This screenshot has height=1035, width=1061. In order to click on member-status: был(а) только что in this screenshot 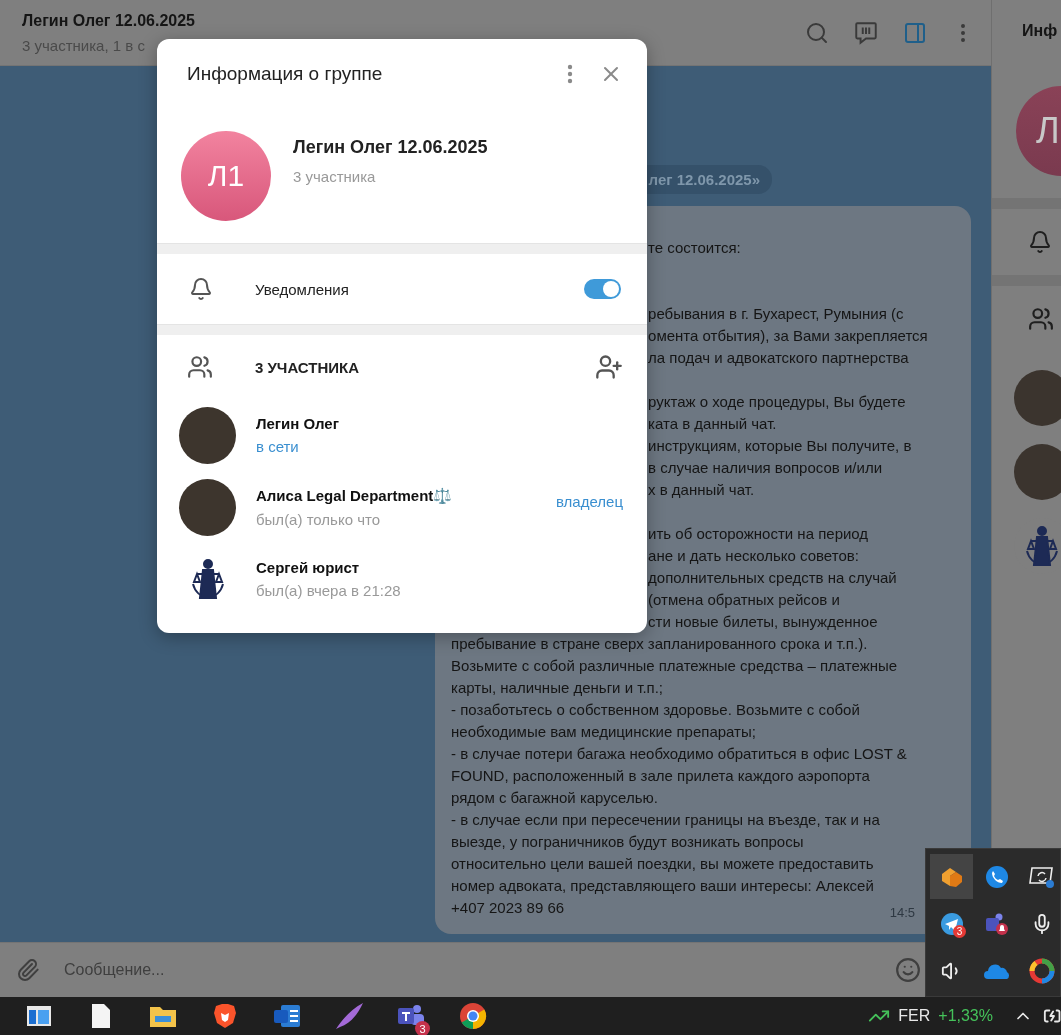, I will do `click(318, 519)`.